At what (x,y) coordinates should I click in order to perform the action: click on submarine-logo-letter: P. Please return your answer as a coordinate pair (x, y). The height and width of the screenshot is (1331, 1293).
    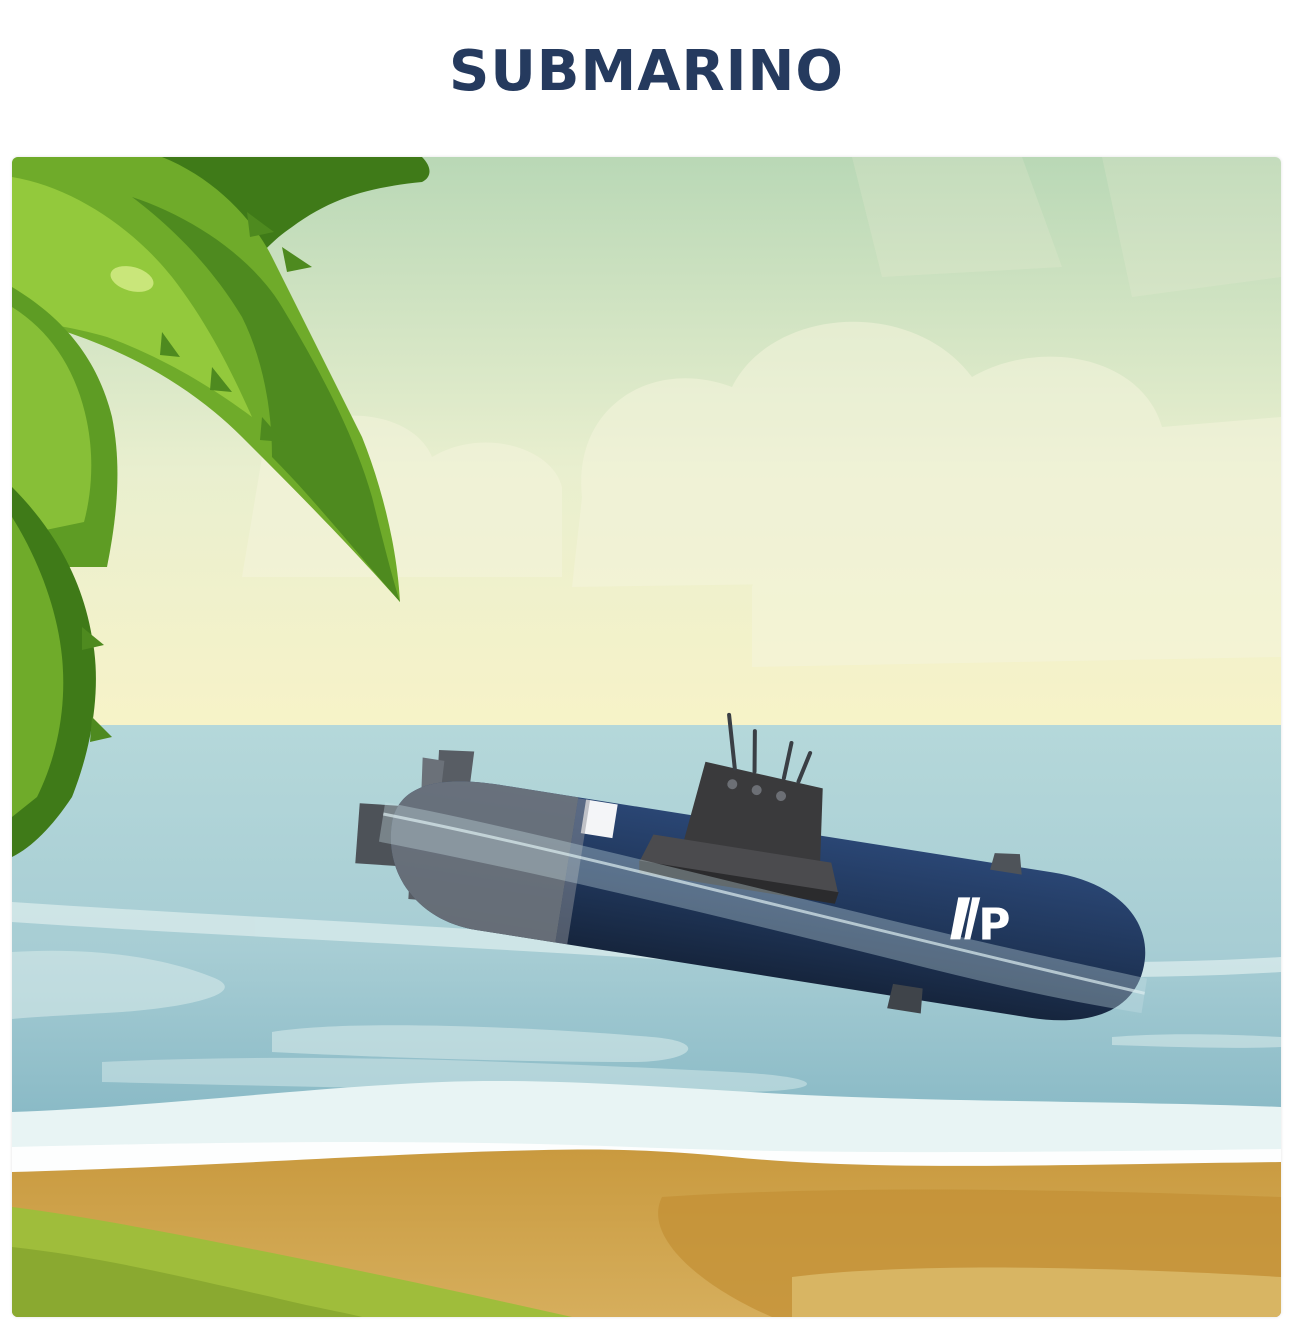
    Looking at the image, I should click on (994, 924).